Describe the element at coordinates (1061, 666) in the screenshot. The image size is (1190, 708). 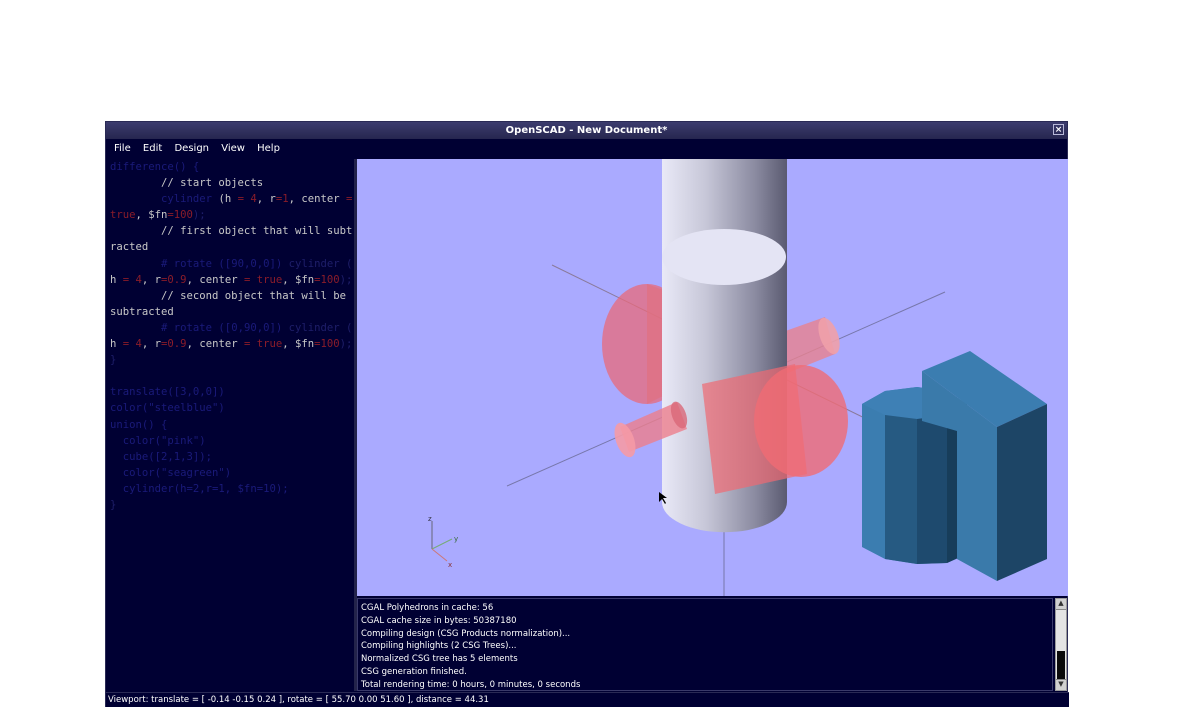
I see `scroll-thumb` at that location.